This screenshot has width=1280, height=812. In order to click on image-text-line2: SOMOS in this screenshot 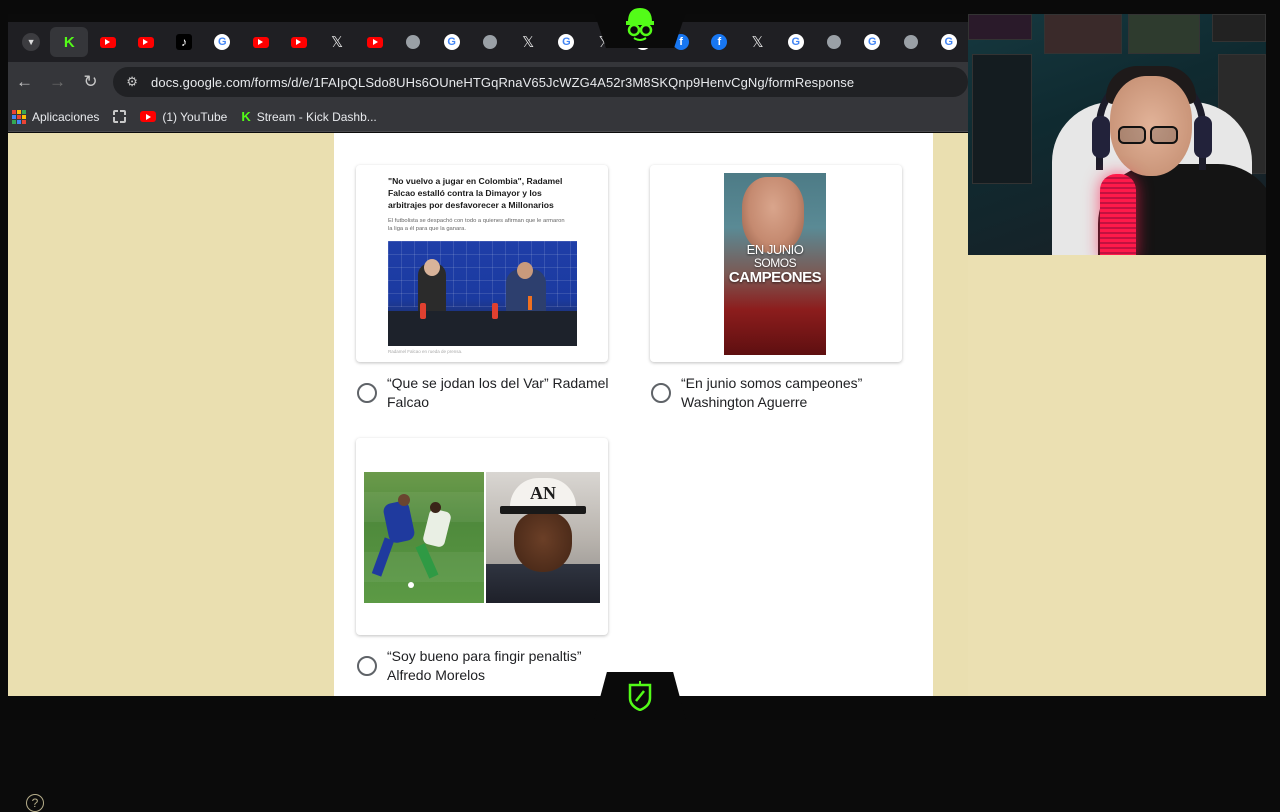, I will do `click(775, 263)`.